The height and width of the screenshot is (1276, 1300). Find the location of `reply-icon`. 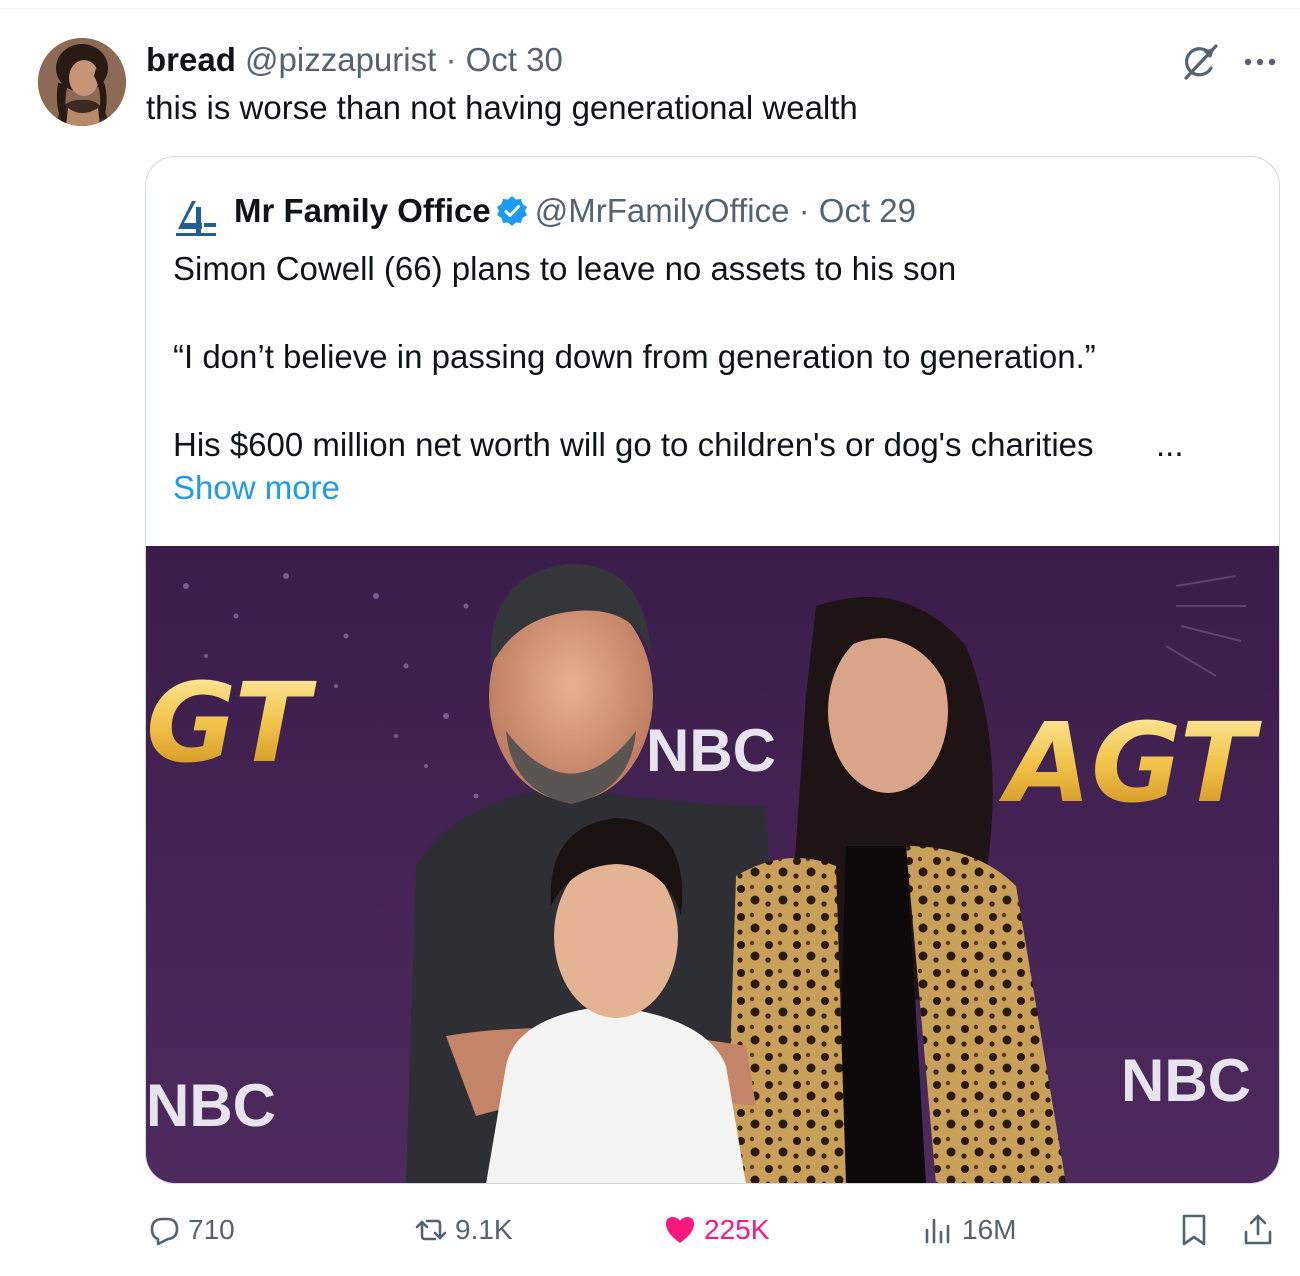

reply-icon is located at coordinates (164, 1231).